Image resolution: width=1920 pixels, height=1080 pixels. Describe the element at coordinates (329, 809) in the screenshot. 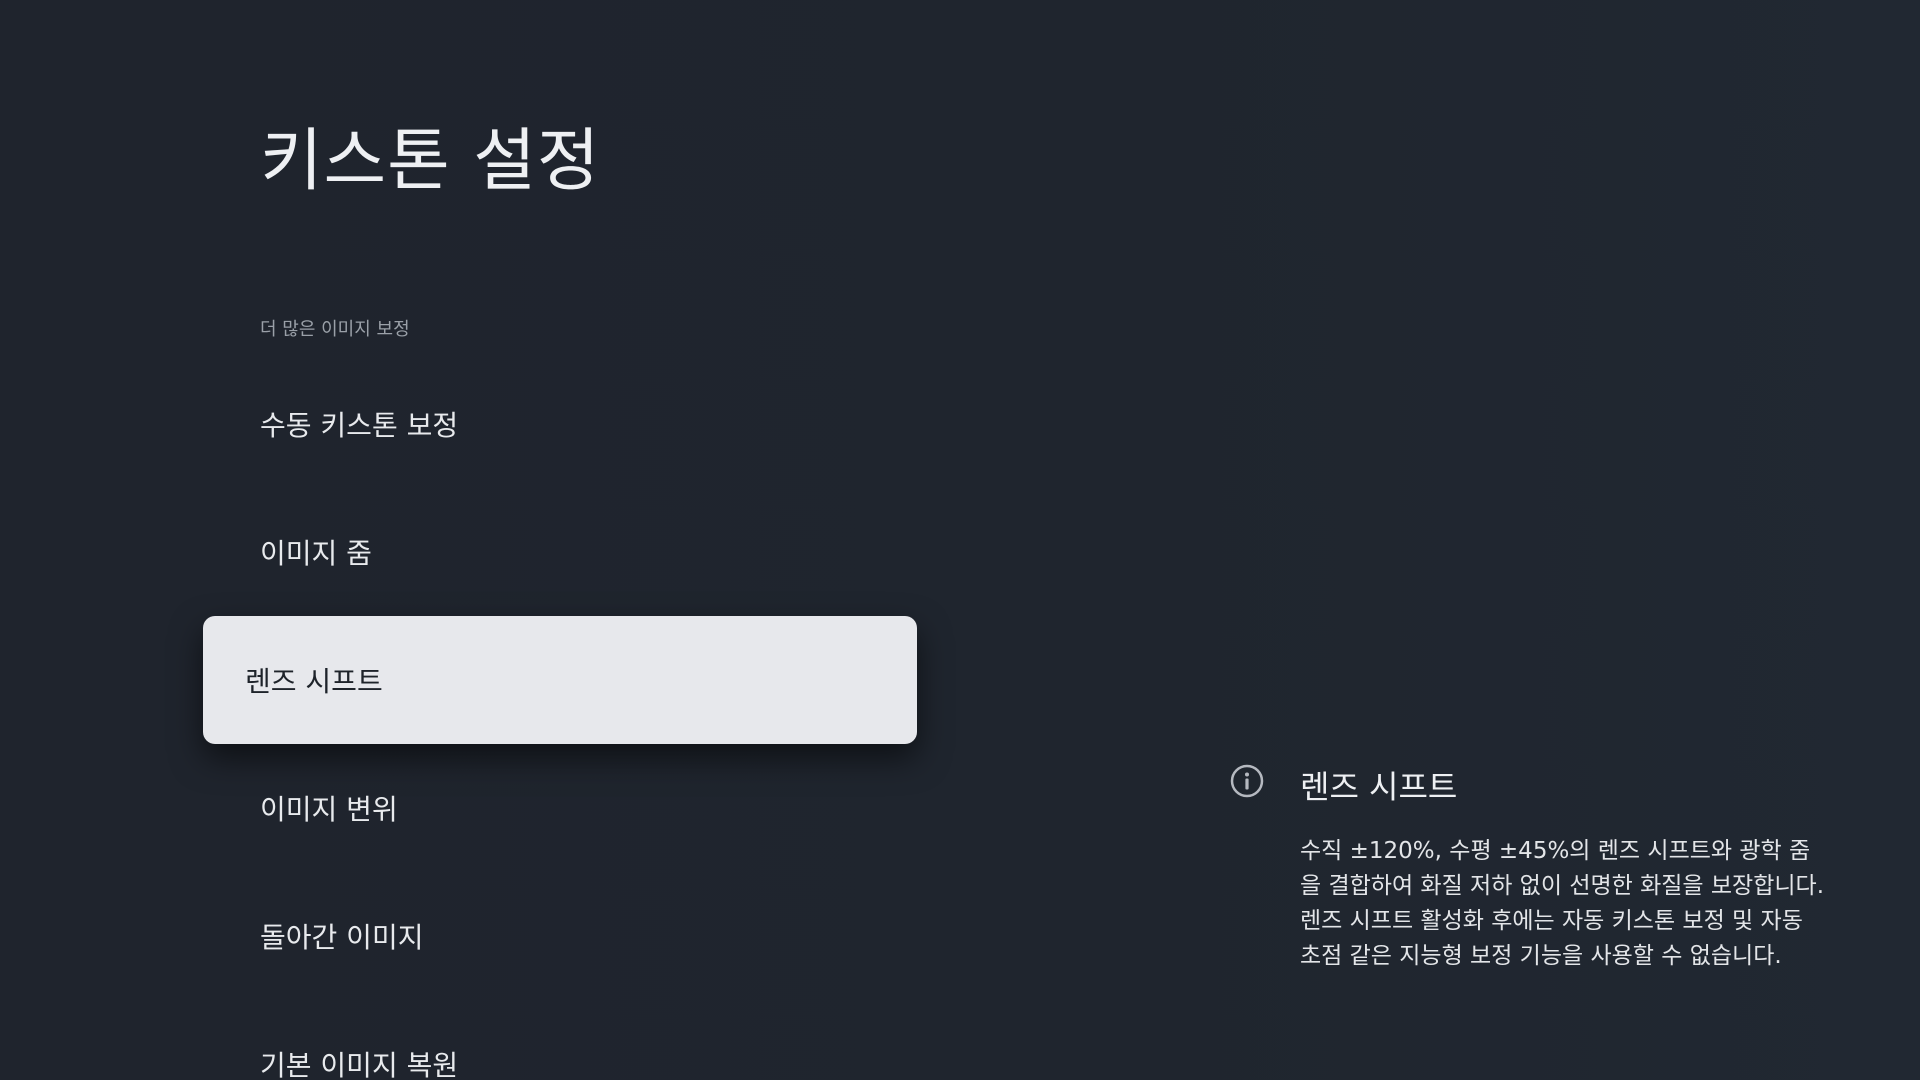

I see `menu-item-label: 이미지 변위` at that location.